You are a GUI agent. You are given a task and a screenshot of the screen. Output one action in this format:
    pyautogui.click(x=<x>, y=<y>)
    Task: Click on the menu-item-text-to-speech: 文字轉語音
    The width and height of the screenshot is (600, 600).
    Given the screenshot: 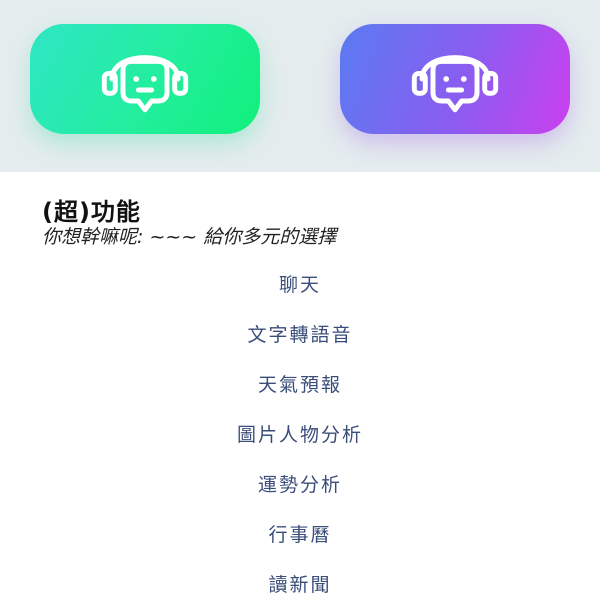 What is the action you would take?
    pyautogui.click(x=300, y=335)
    